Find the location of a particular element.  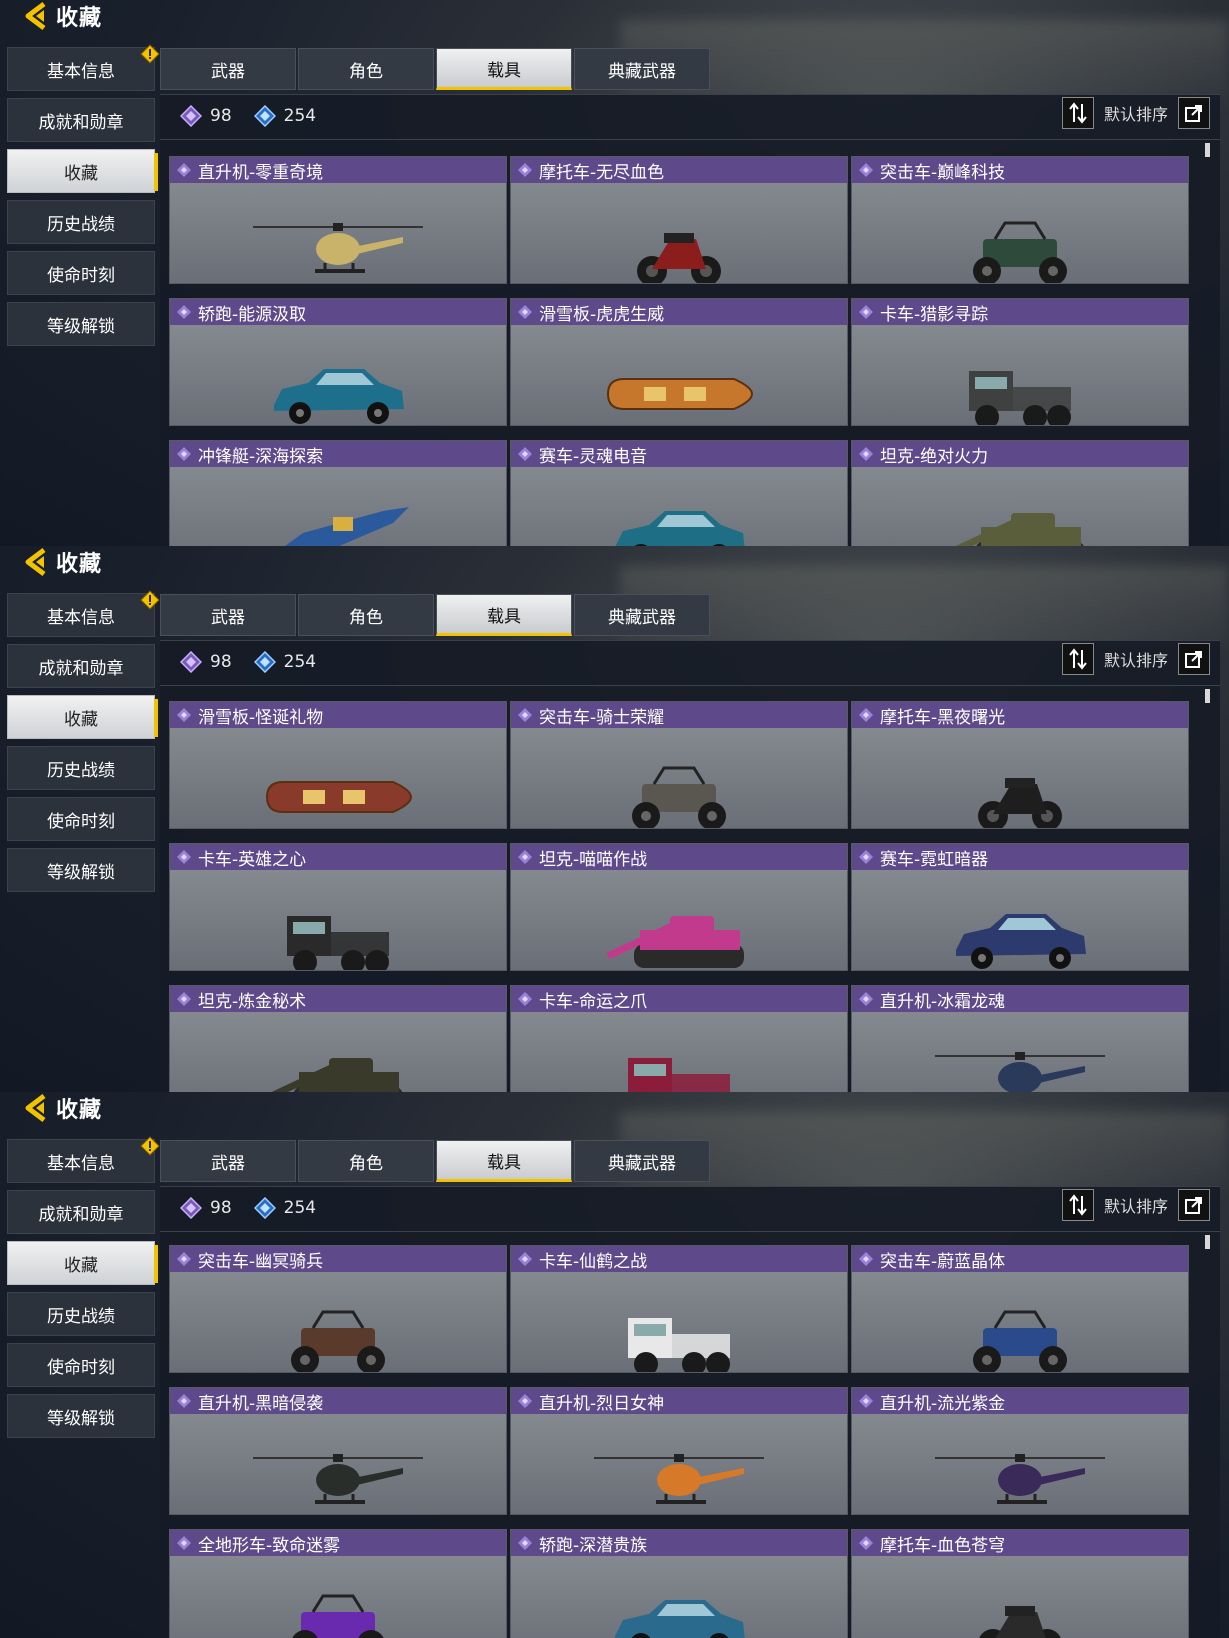

vehicle-tank-image is located at coordinates (1020, 524).